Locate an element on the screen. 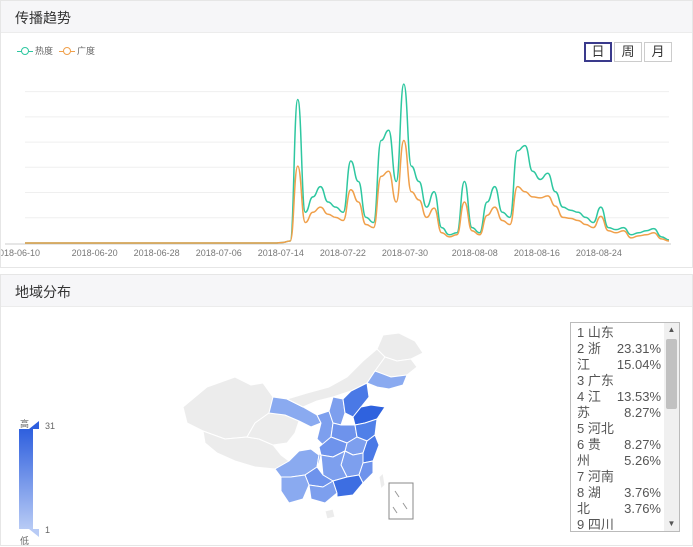  x-tick-label: 2018-06-10 is located at coordinates (20, 253).